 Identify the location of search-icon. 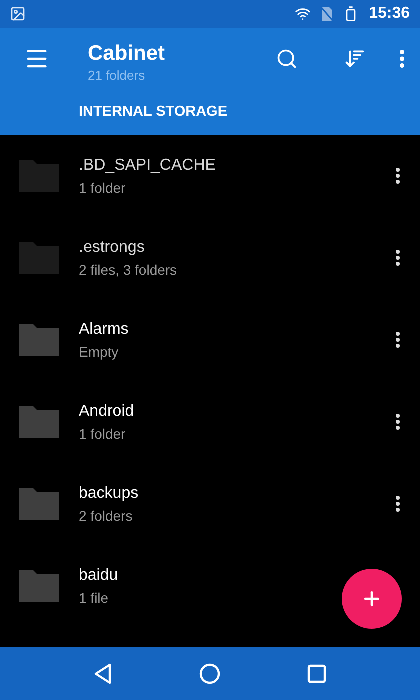
(287, 59).